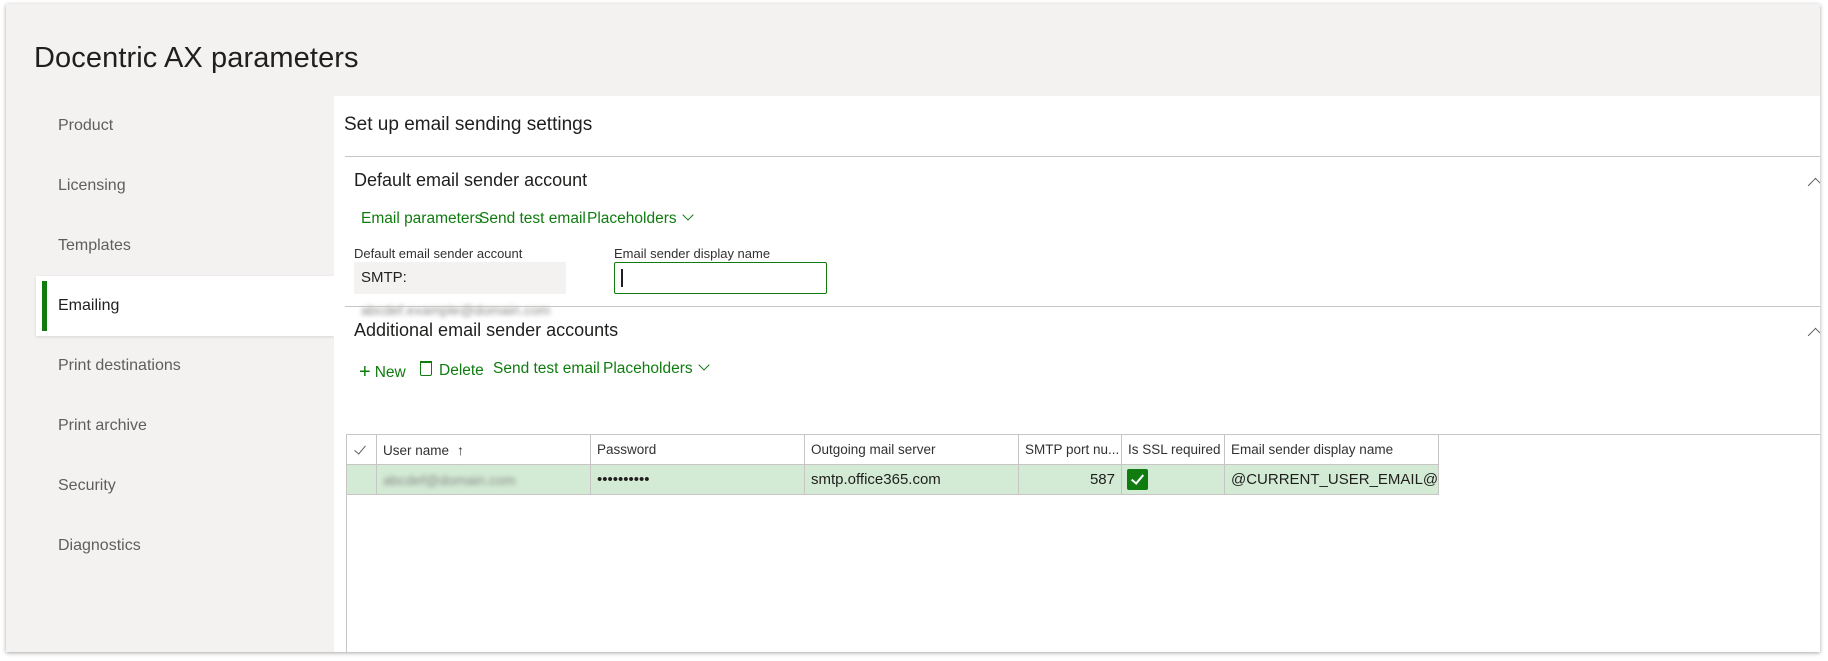  What do you see at coordinates (185, 306) in the screenshot?
I see `nav-item-emailing: Emailing` at bounding box center [185, 306].